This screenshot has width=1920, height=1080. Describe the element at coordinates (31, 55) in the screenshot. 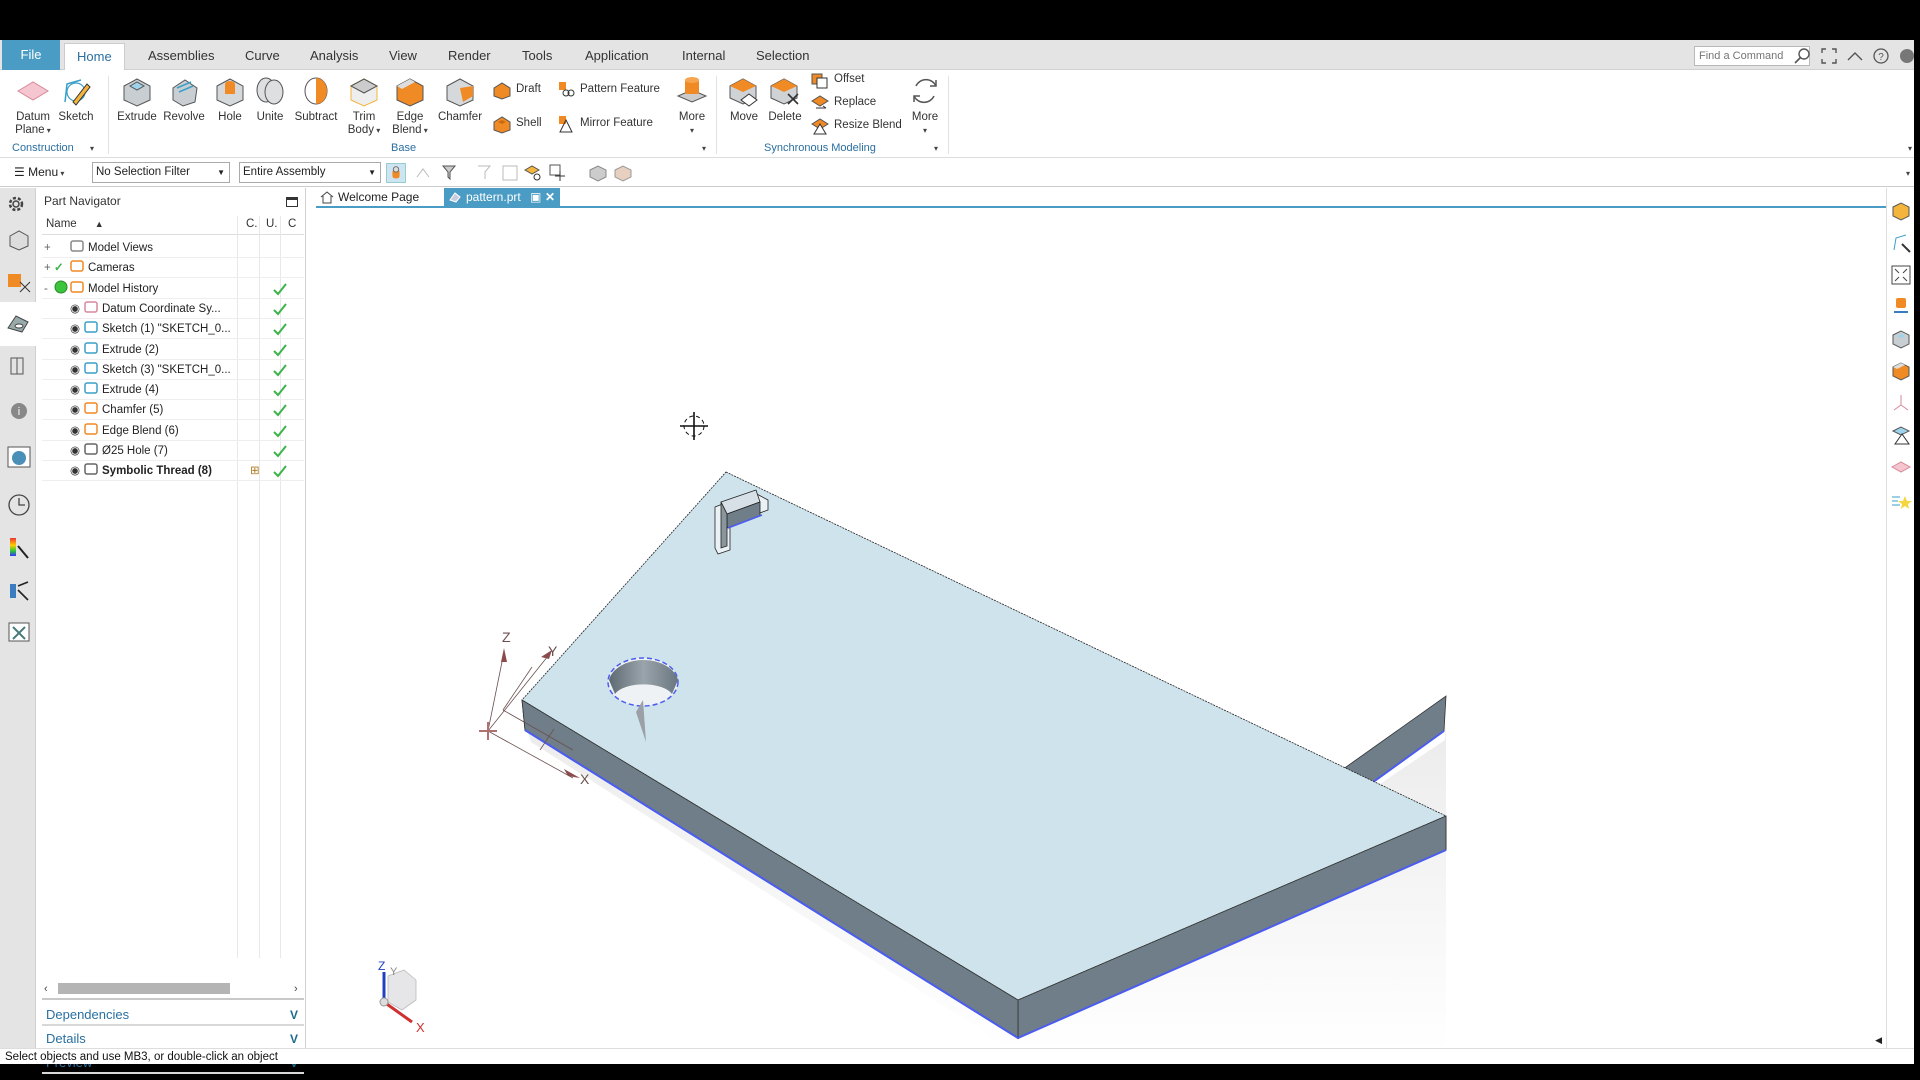

I see `tab-file: File` at that location.